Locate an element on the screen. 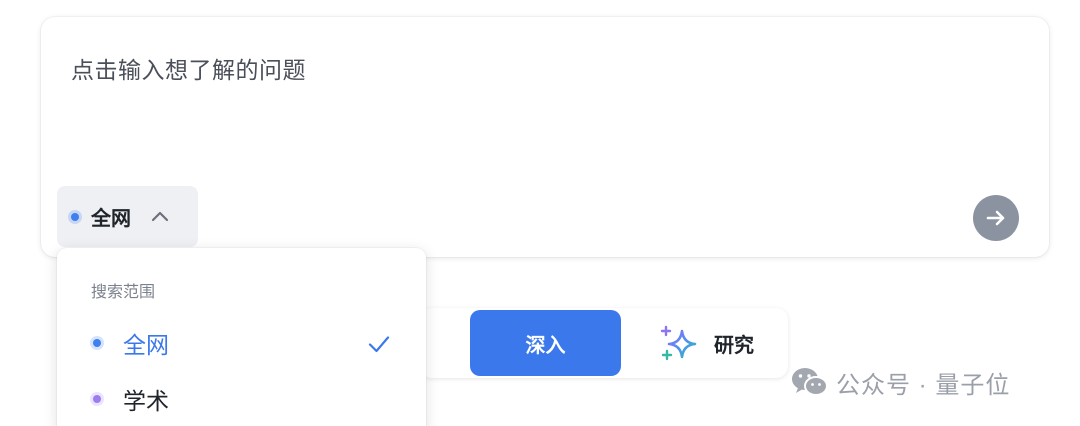 This screenshot has width=1080, height=426. send-button is located at coordinates (996, 218).